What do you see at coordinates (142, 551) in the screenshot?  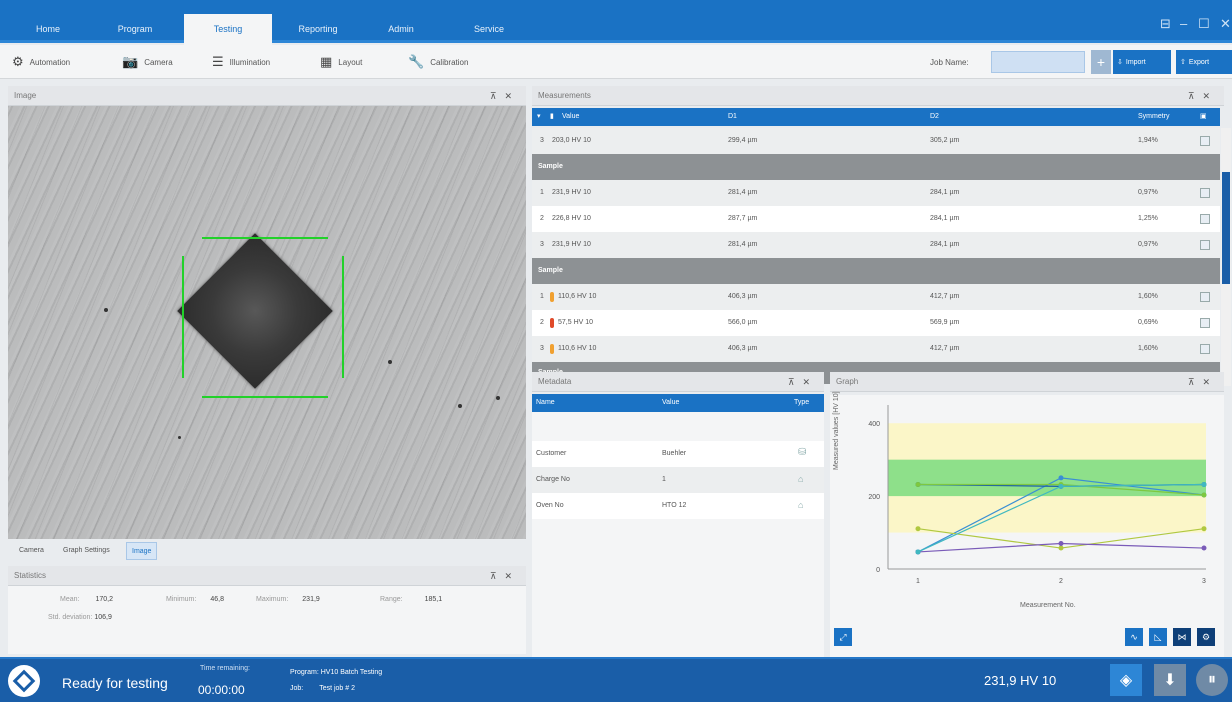 I see `subtab-image: Image` at bounding box center [142, 551].